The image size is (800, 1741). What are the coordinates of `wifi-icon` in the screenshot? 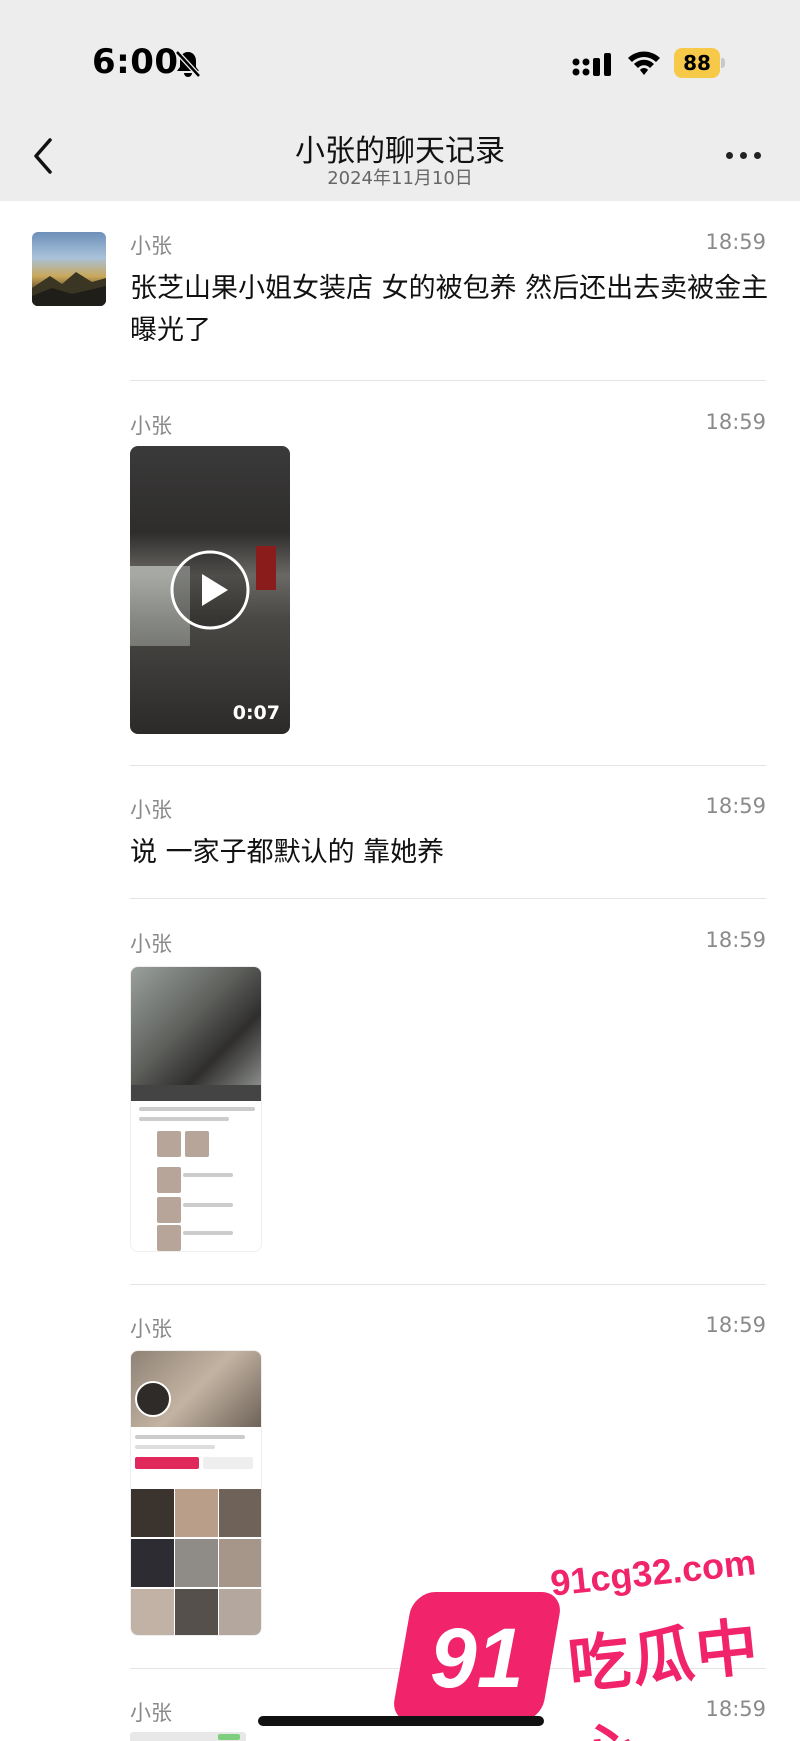 It's located at (644, 63).